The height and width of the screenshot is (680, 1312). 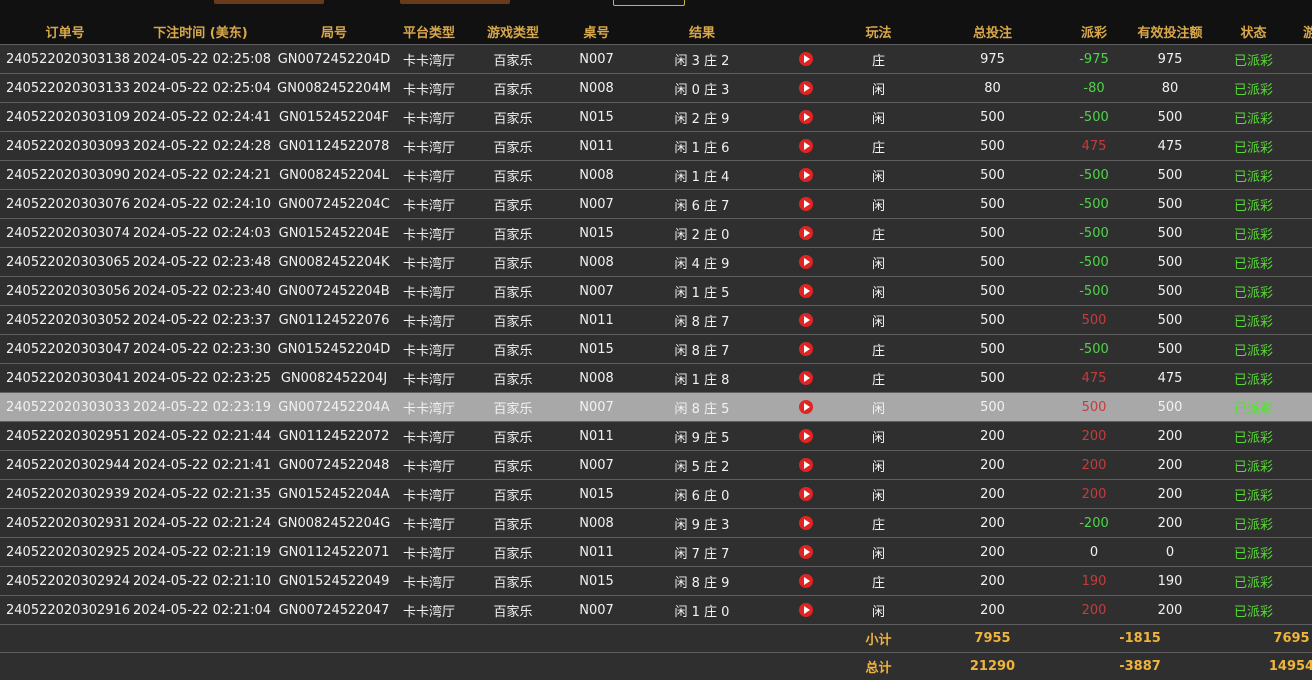 I want to click on cell-game-mode: 多台, so click(x=1301, y=117).